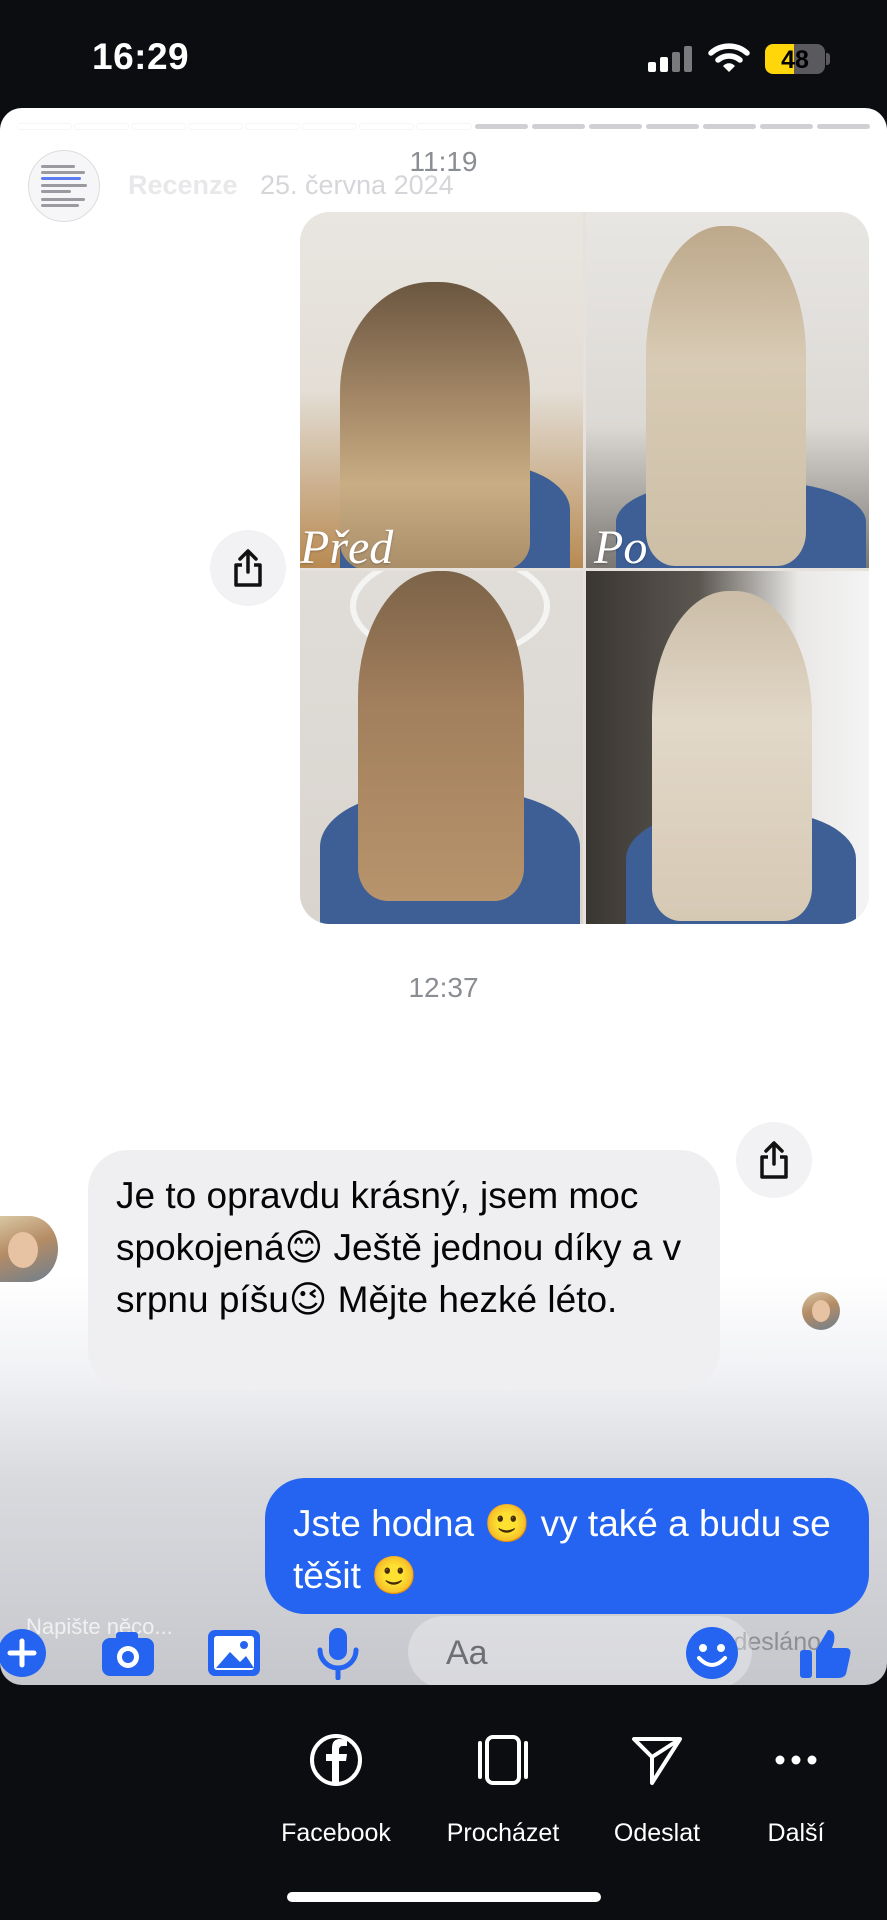 The width and height of the screenshot is (887, 1920). What do you see at coordinates (828, 59) in the screenshot?
I see `battery-nub` at bounding box center [828, 59].